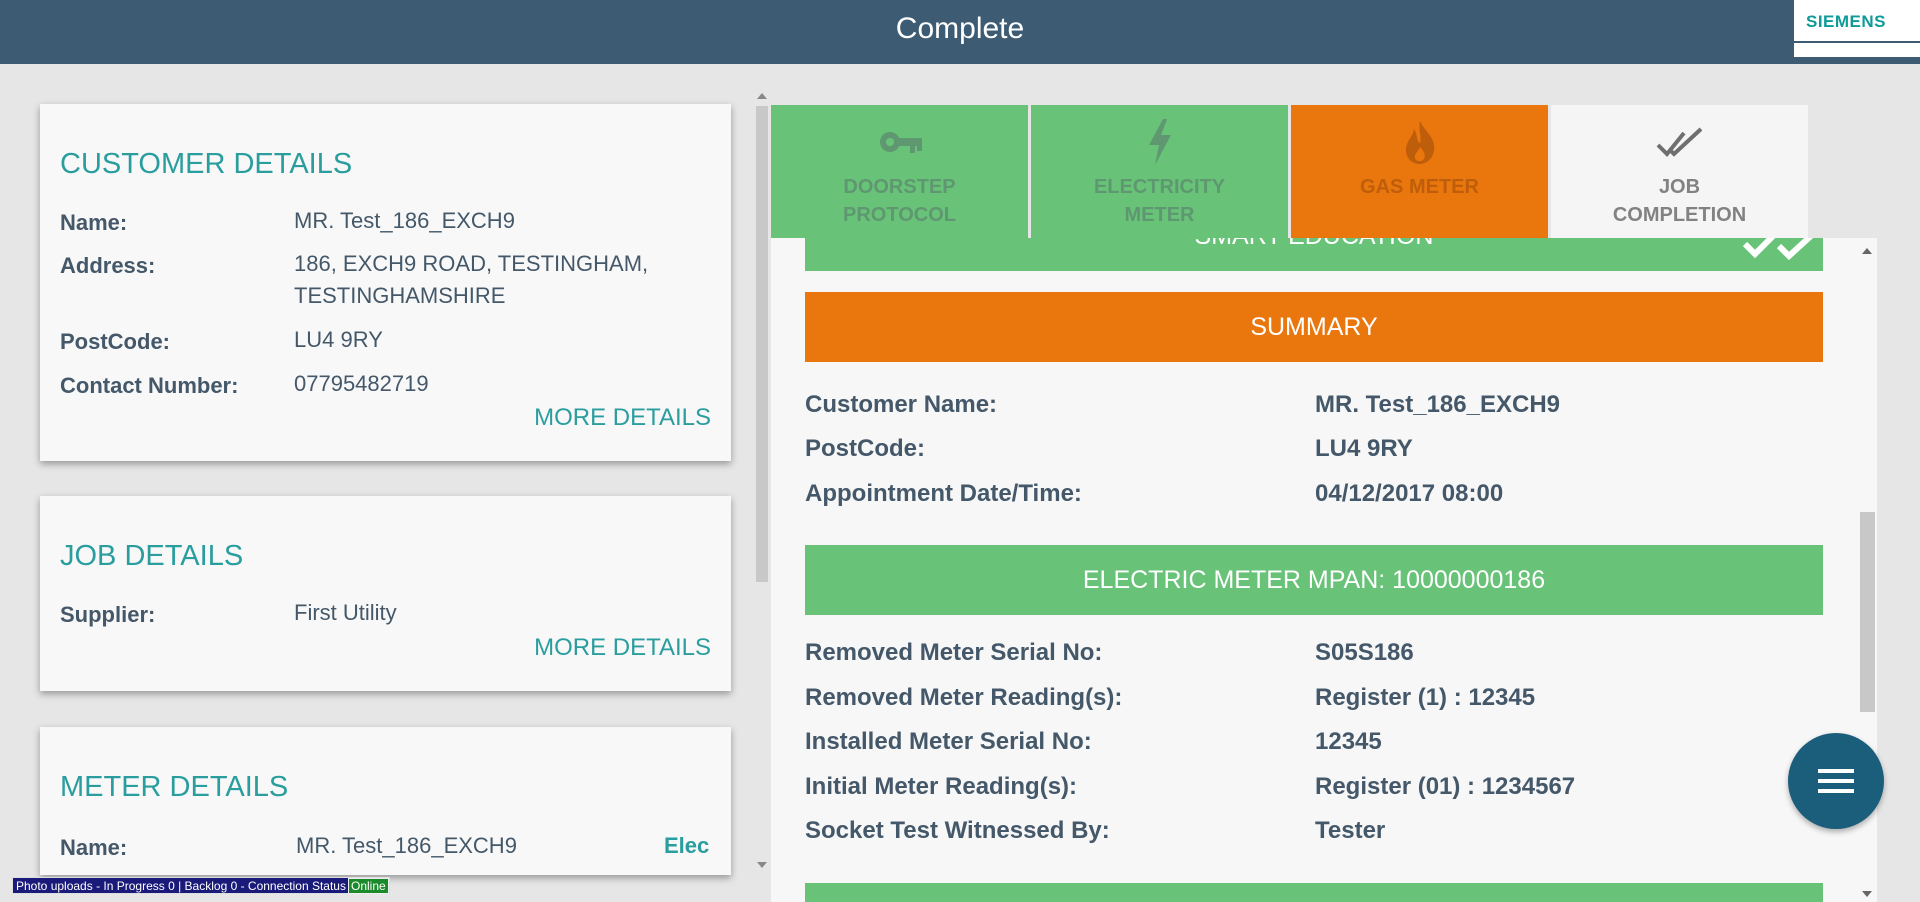 The height and width of the screenshot is (902, 1920). What do you see at coordinates (174, 787) in the screenshot?
I see `meter-details-heading: METER DETAILS` at bounding box center [174, 787].